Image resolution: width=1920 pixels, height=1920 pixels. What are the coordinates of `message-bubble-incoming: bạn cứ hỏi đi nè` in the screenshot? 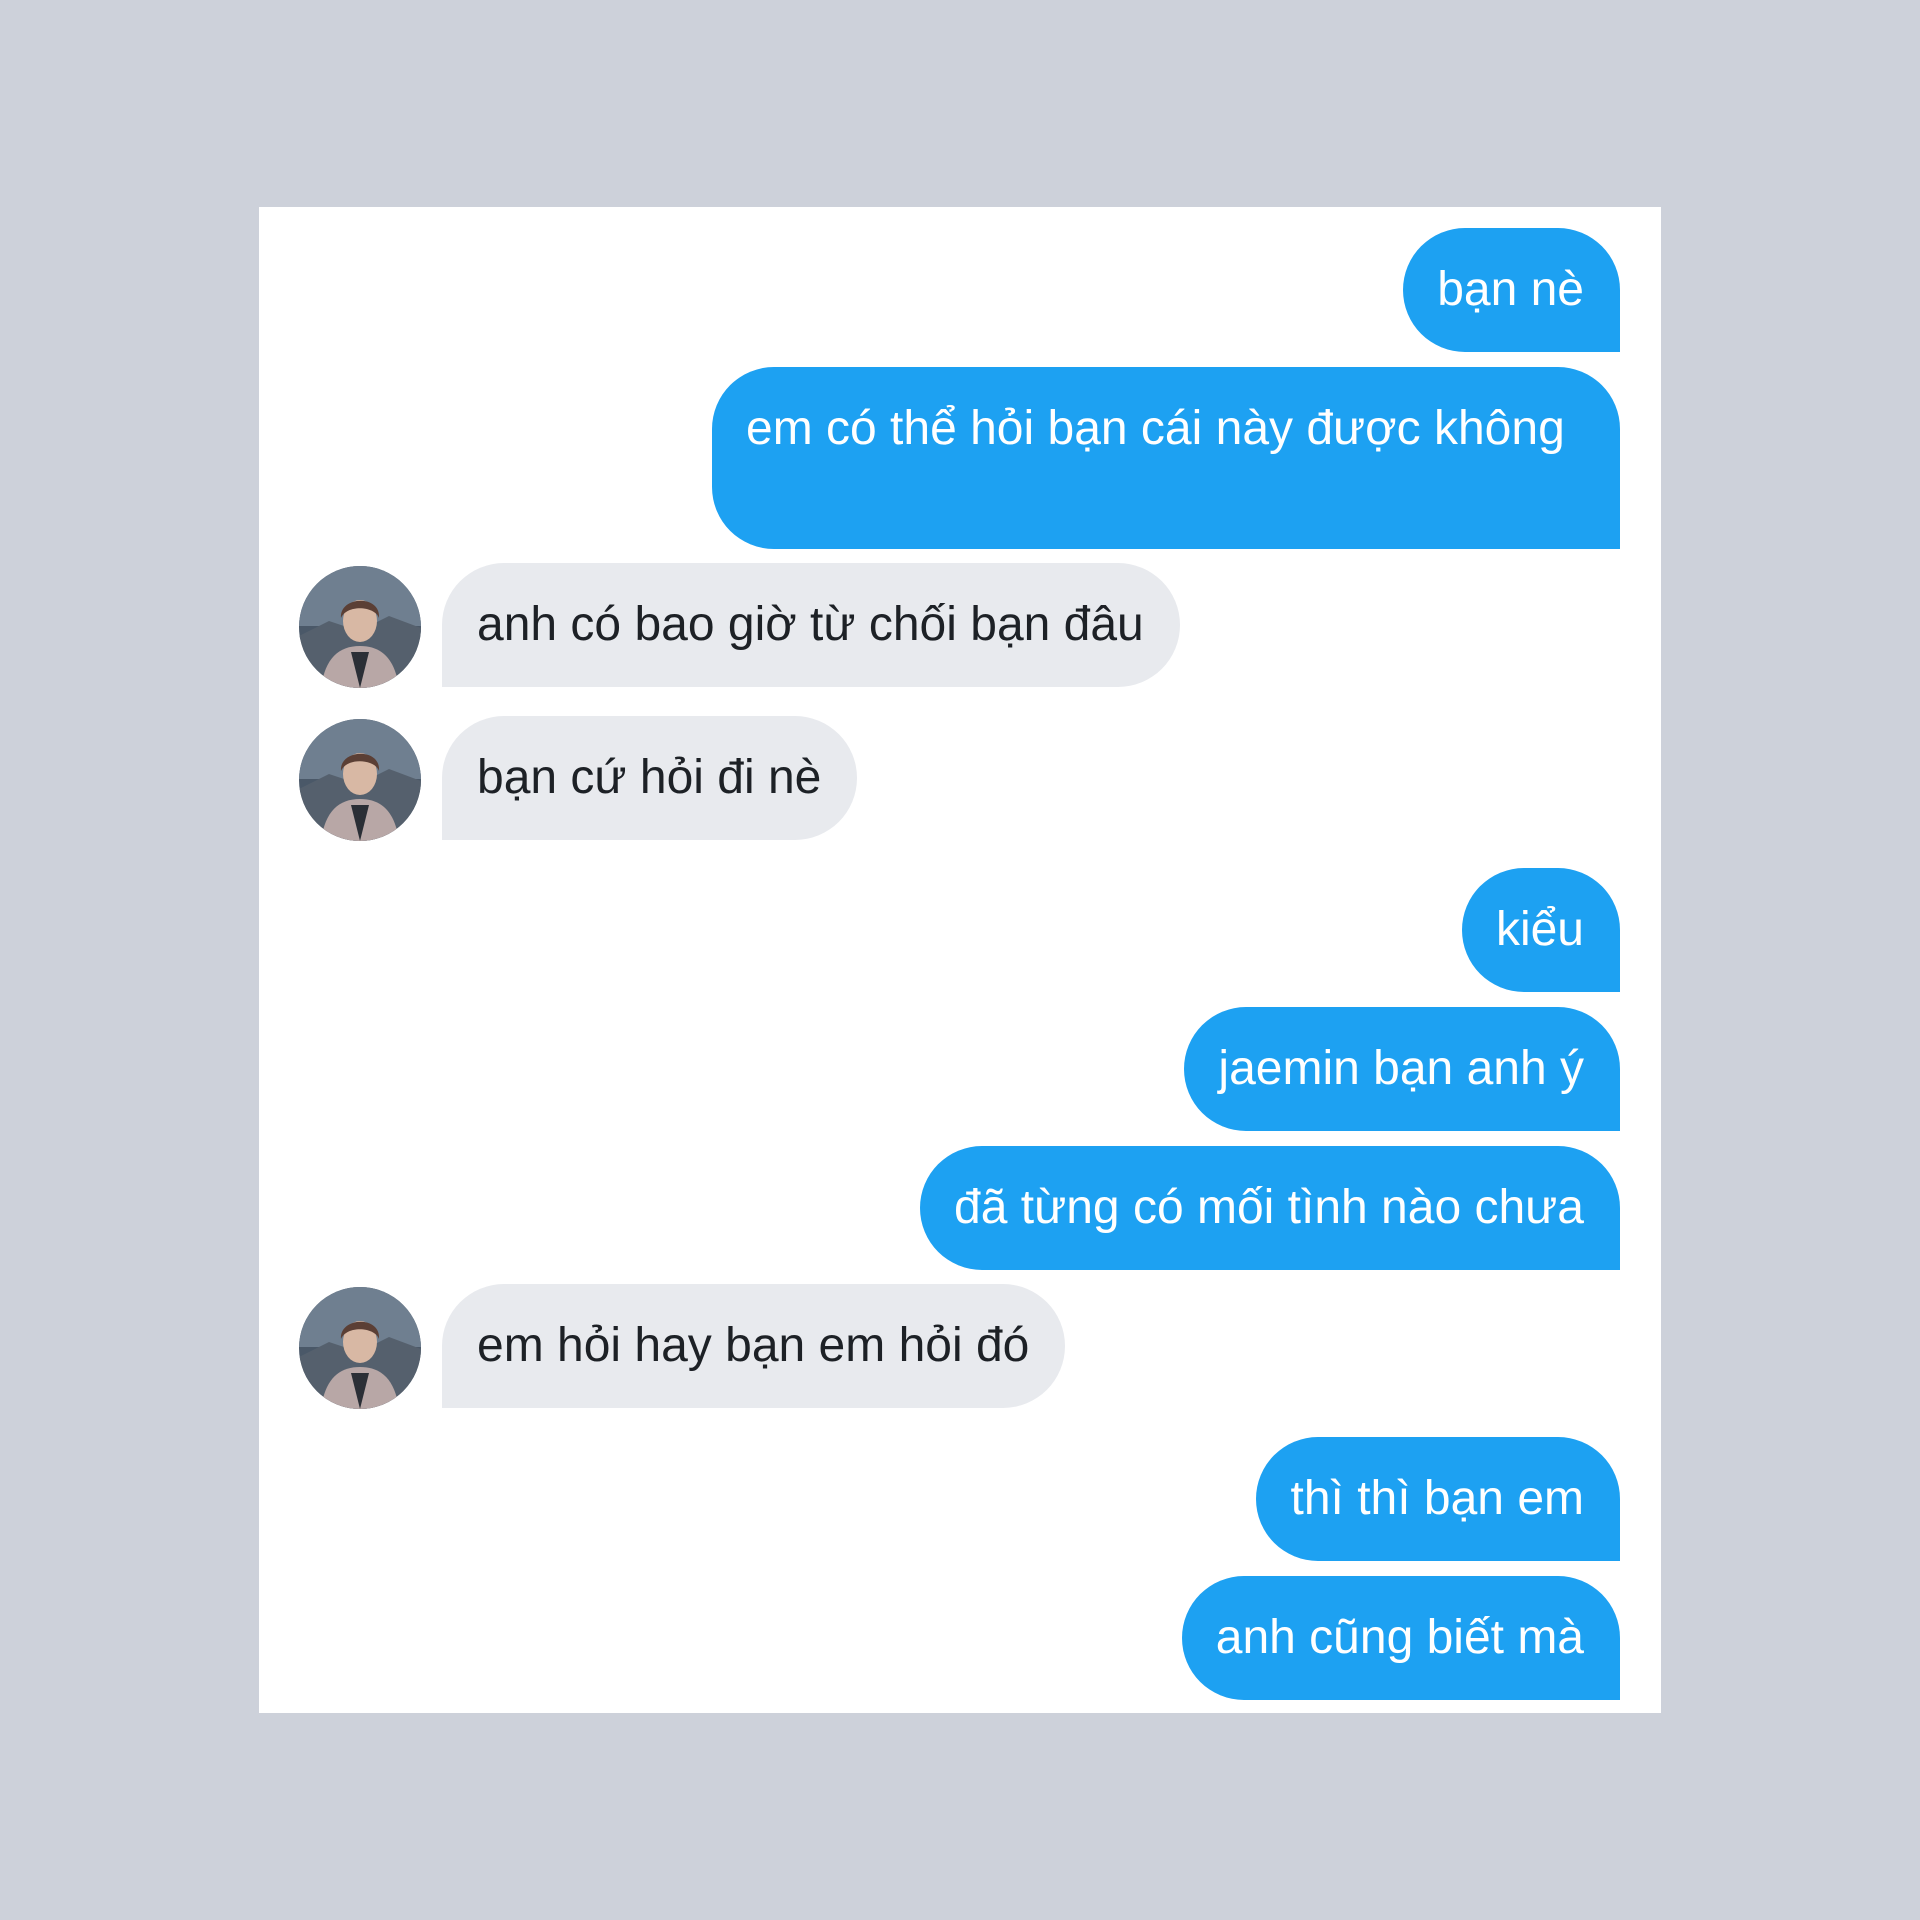 It's located at (650, 778).